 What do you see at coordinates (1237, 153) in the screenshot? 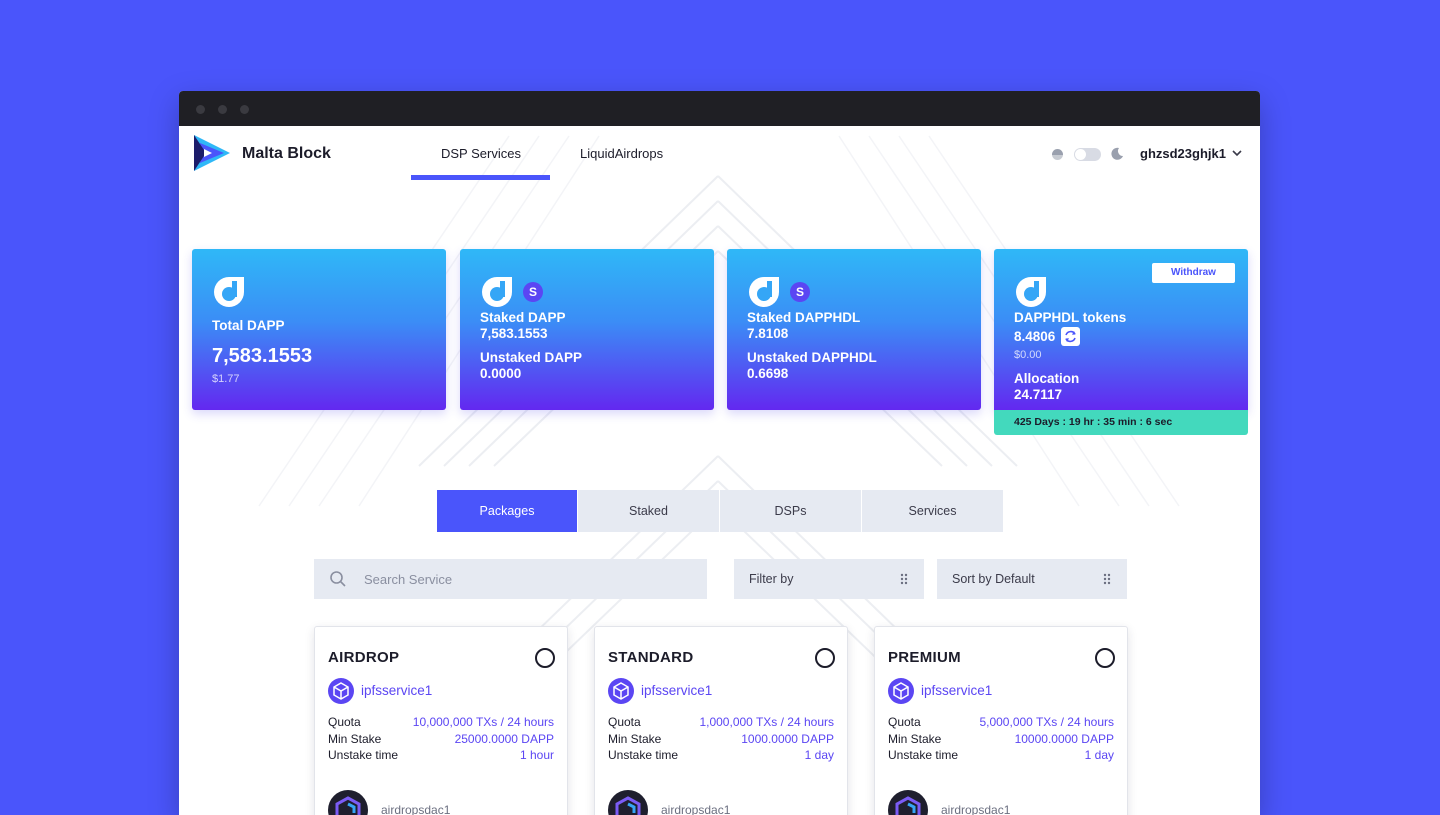
I see `chevron-down-icon` at bounding box center [1237, 153].